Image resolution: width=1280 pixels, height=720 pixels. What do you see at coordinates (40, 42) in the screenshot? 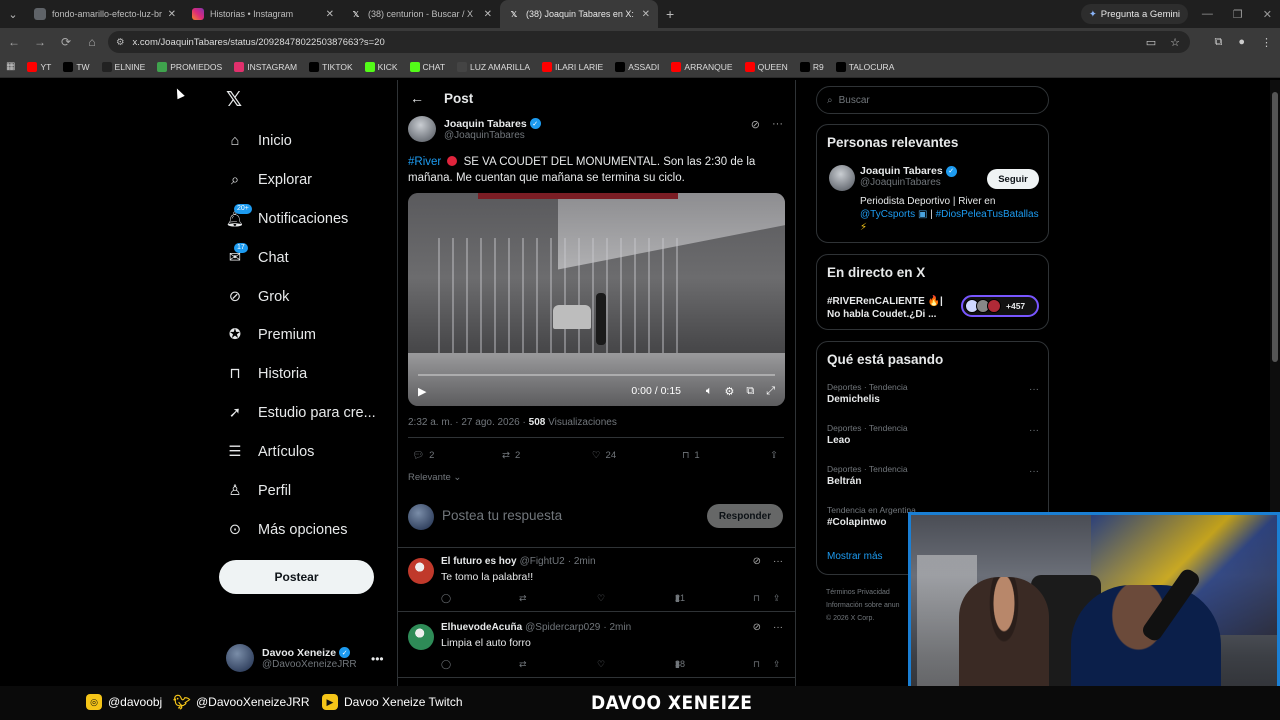
I see `forward-icon: →` at bounding box center [40, 42].